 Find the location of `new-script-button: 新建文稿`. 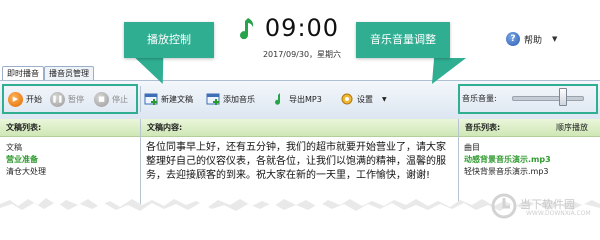

new-script-button: 新建文稿 is located at coordinates (168, 99).